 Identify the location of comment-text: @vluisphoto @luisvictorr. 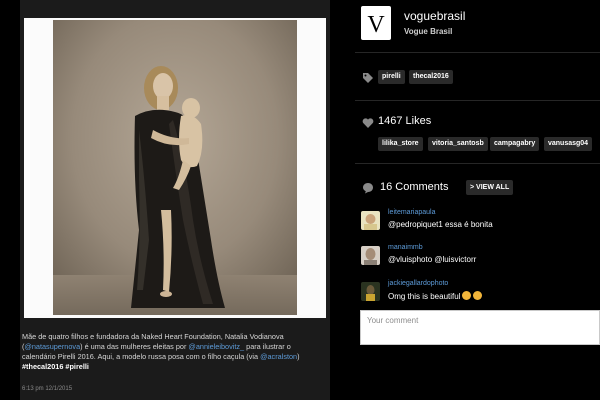
(432, 259).